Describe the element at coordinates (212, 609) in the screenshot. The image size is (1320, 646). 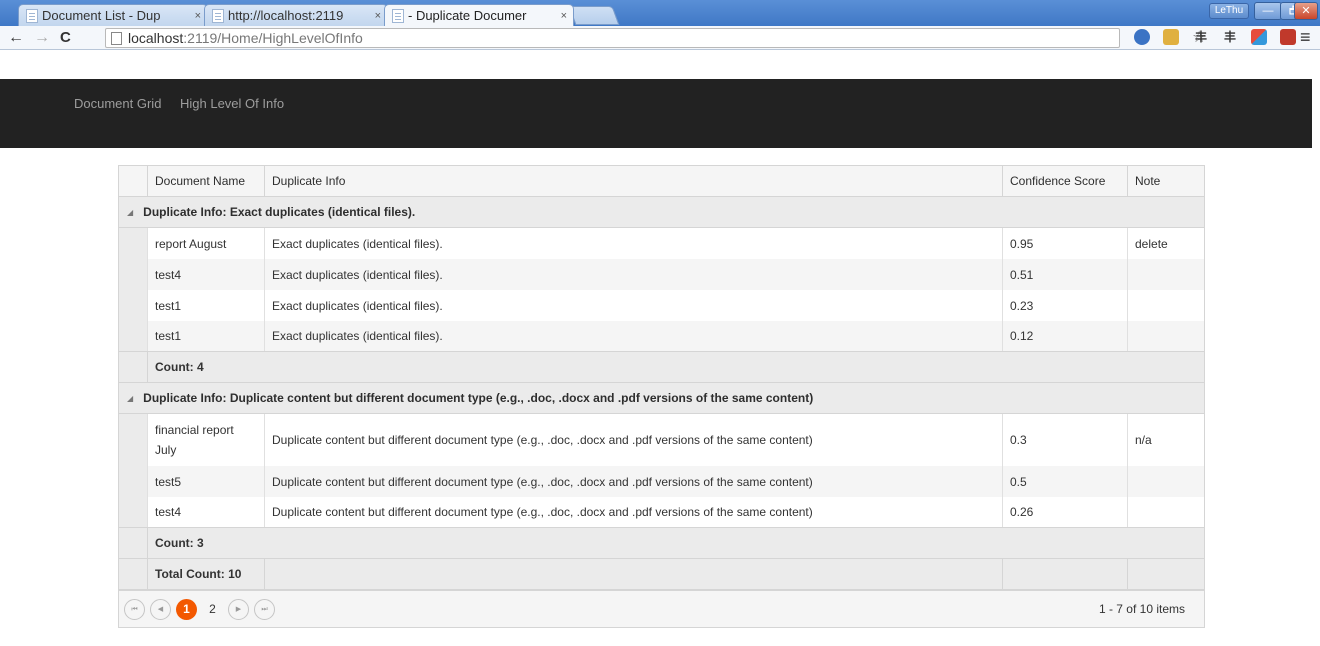
I see `page-number: 2` at that location.